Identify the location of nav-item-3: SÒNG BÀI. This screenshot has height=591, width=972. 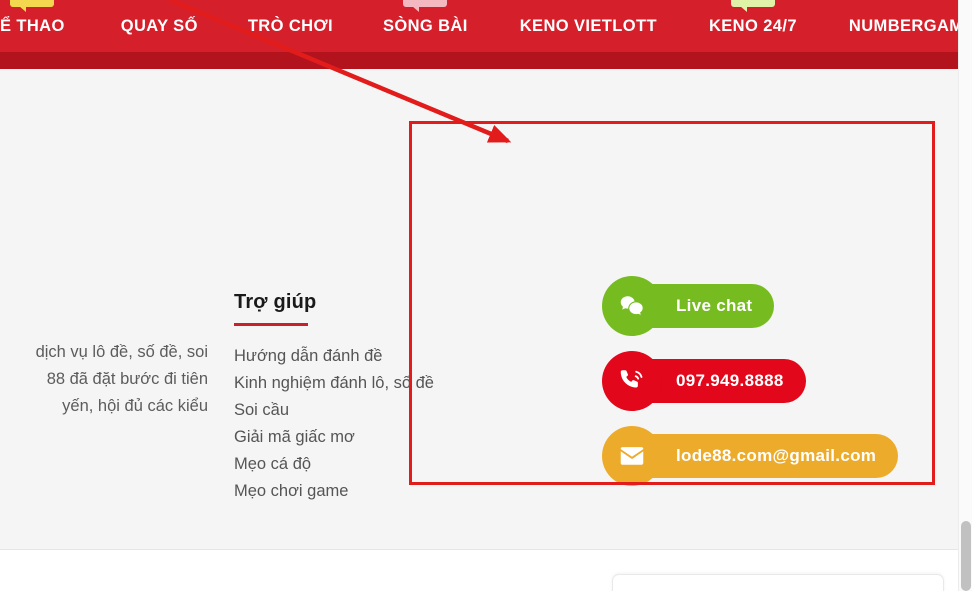
(425, 26).